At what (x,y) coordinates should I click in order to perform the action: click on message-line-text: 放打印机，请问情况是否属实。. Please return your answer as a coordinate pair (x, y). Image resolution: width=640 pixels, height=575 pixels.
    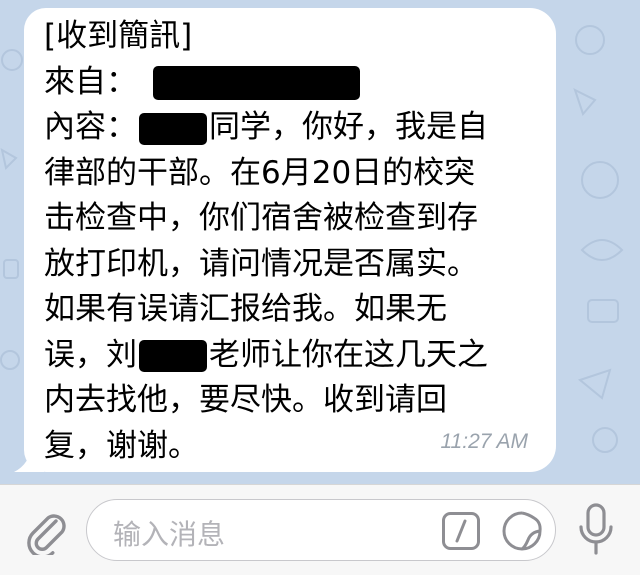
    Looking at the image, I should click on (261, 263).